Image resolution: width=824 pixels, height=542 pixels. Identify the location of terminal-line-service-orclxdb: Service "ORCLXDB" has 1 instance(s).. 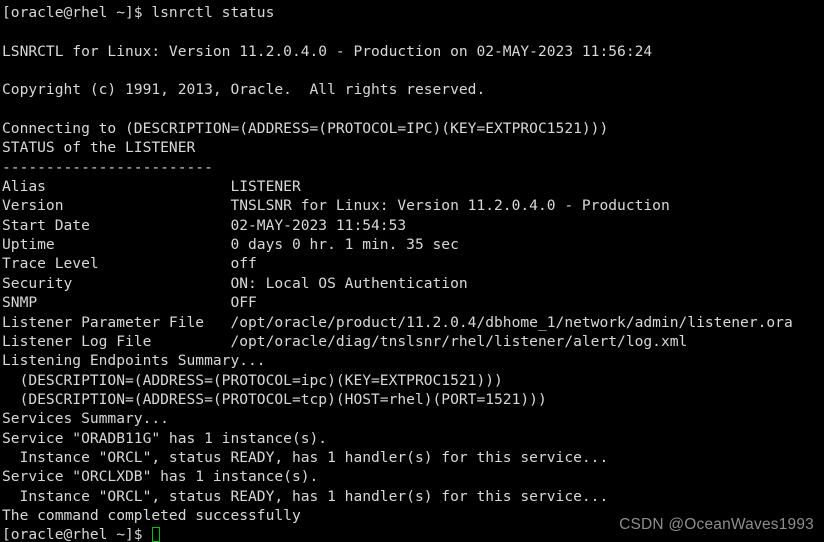
(160, 477).